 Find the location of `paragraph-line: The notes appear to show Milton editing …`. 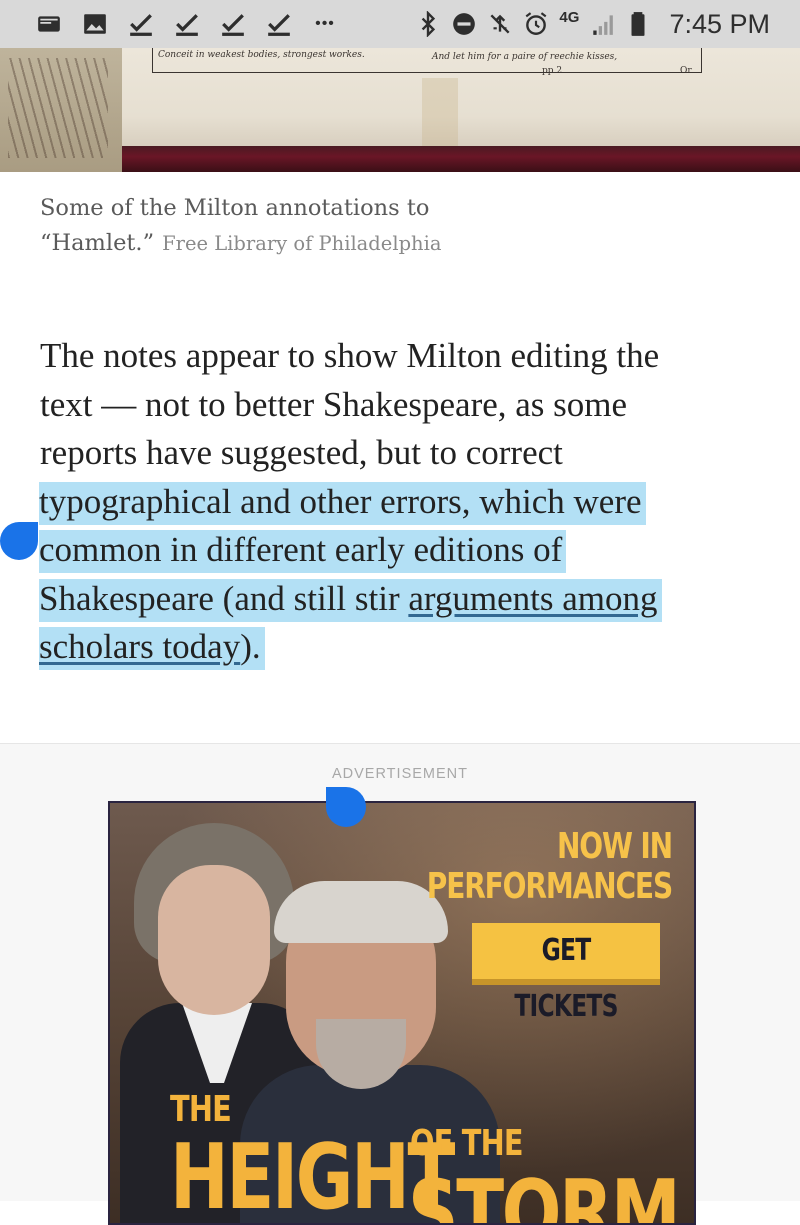

paragraph-line: The notes appear to show Milton editing … is located at coordinates (350, 355).